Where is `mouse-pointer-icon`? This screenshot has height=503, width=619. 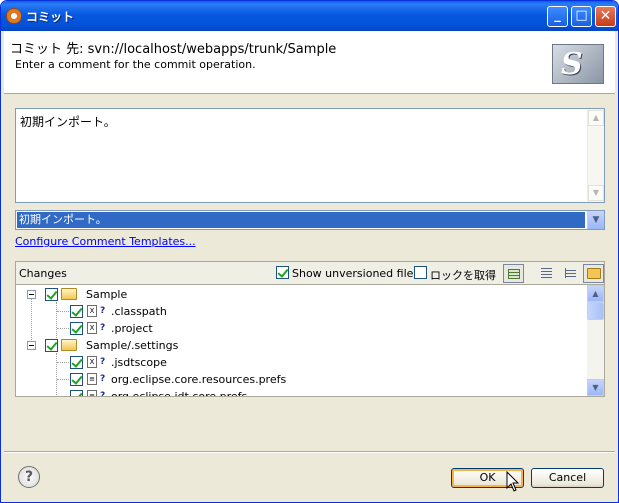 mouse-pointer-icon is located at coordinates (513, 481).